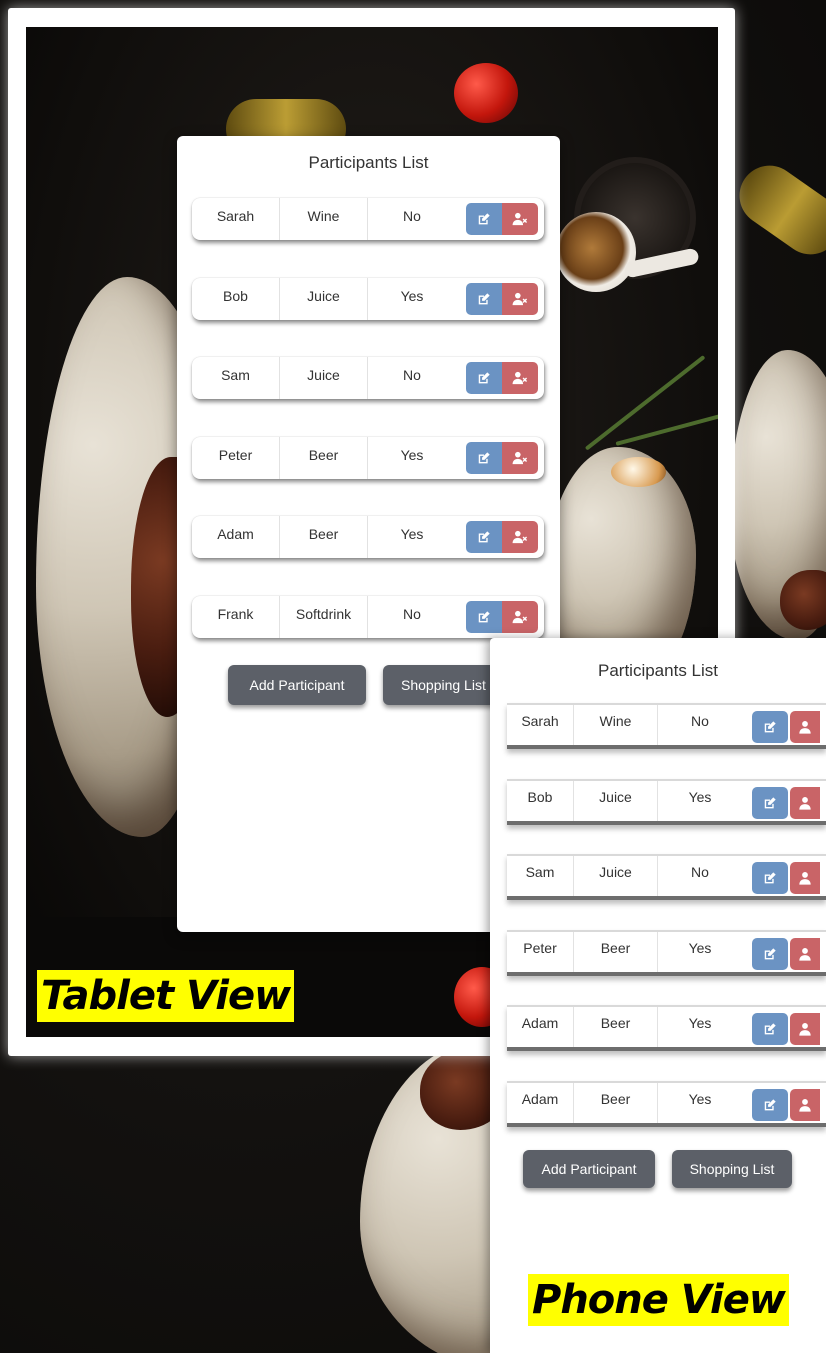 The image size is (826, 1353). What do you see at coordinates (486, 93) in the screenshot?
I see `tomato` at bounding box center [486, 93].